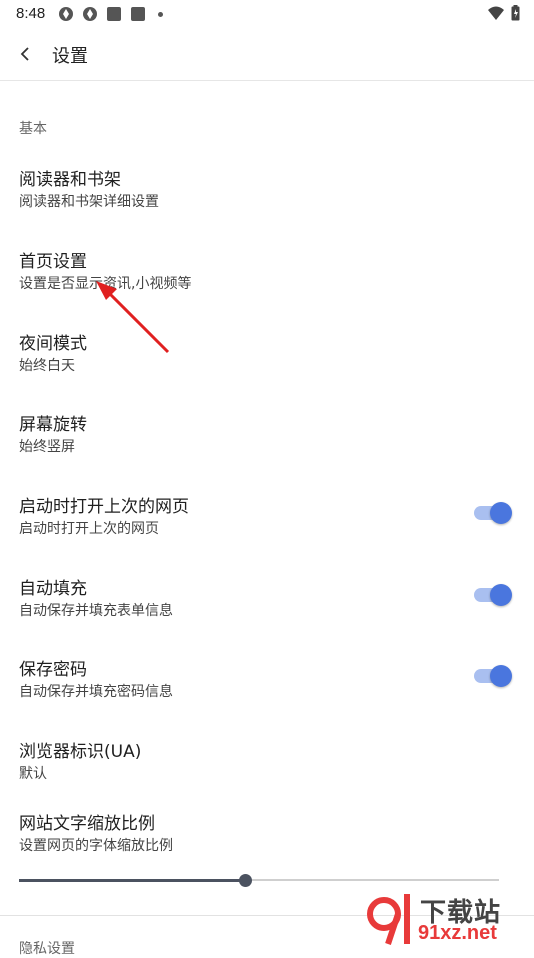 Image resolution: width=534 pixels, height=958 pixels. What do you see at coordinates (267, 201) in the screenshot?
I see `setting-reader-bookshelf: 阅读器和书架 阅读器和书架详细设置` at bounding box center [267, 201].